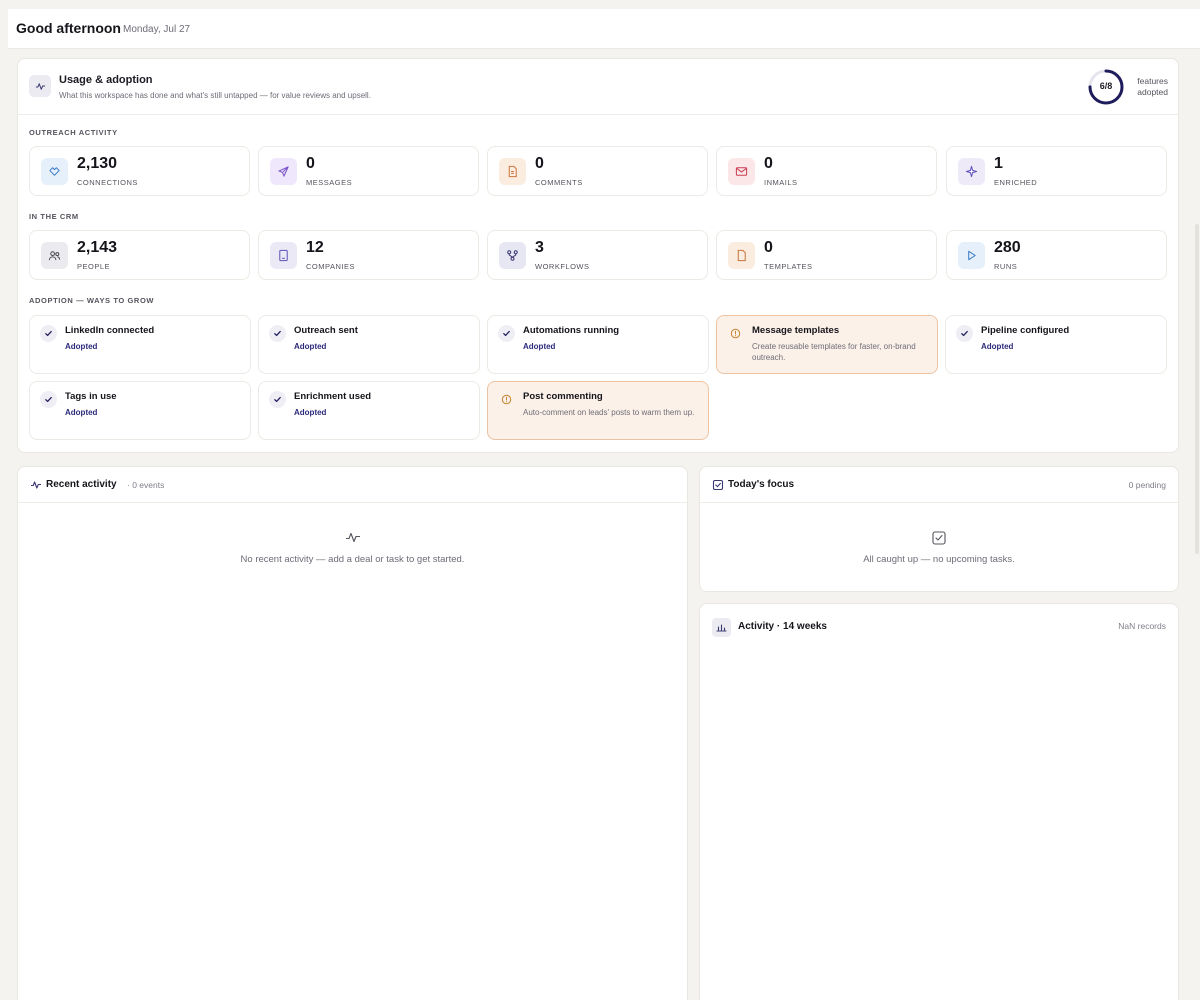  Describe the element at coordinates (146, 485) in the screenshot. I see `recent-activity-count: · 0 events` at that location.